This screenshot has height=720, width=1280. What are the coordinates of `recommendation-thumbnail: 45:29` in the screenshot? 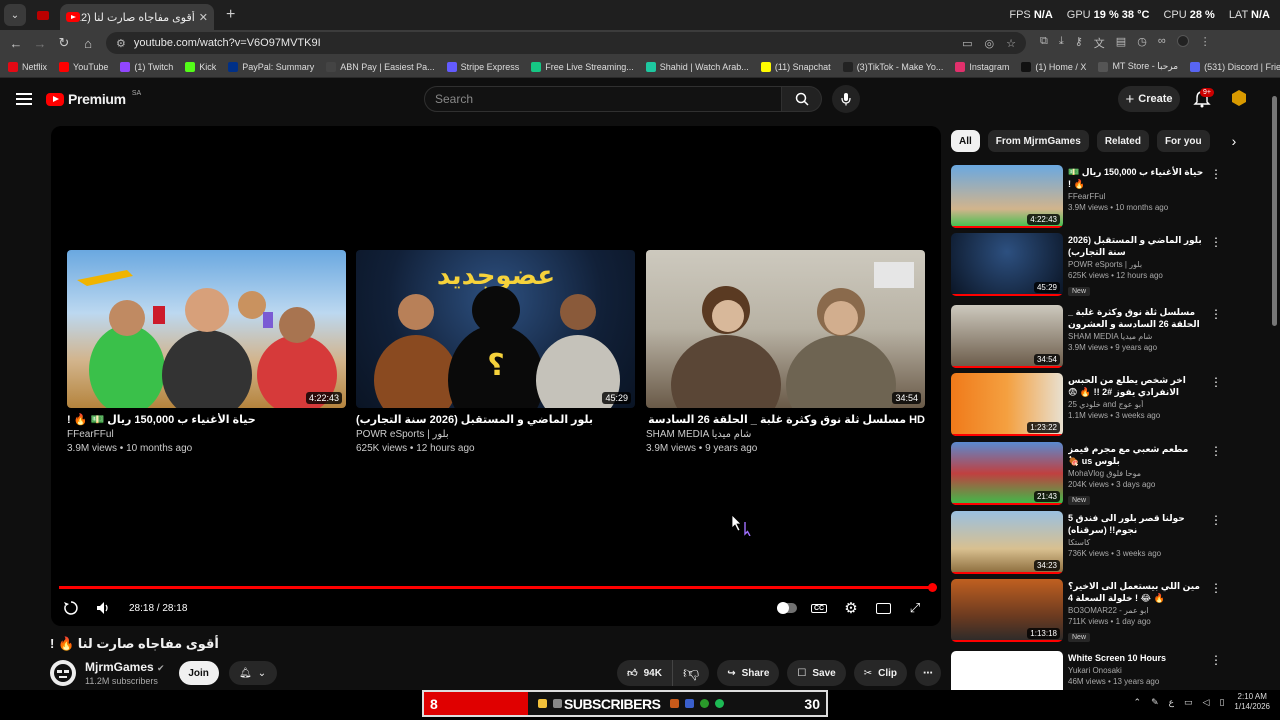 It's located at (1007, 264).